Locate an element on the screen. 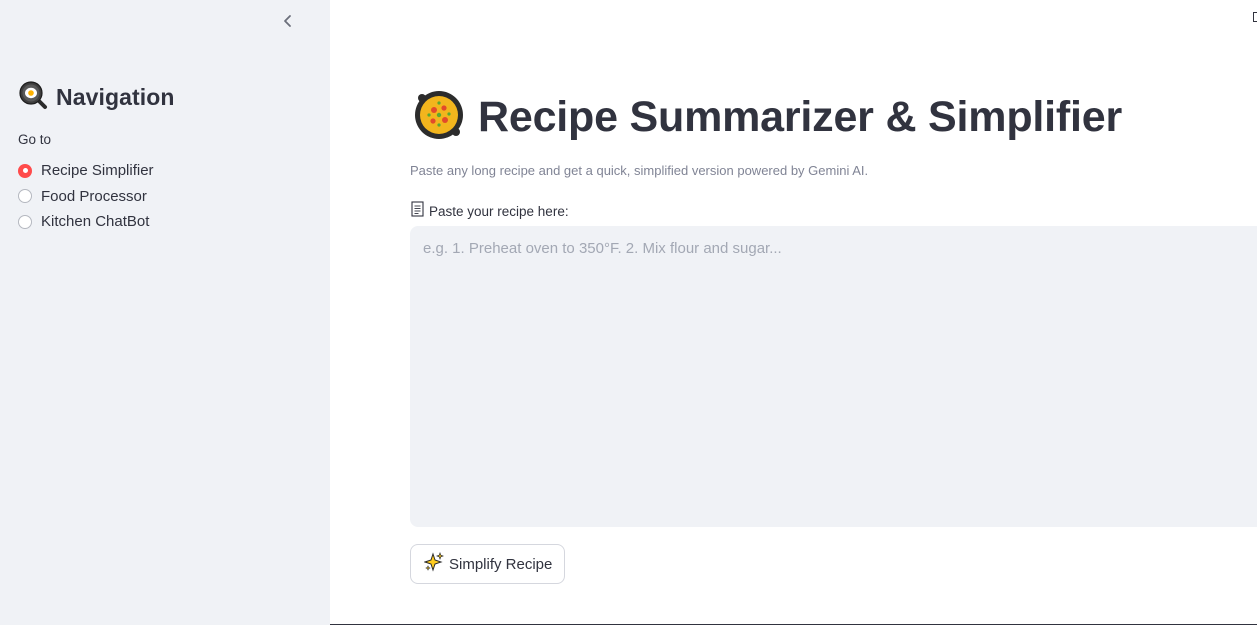 This screenshot has width=1257, height=625. radio-option-food-processor: Food Processor is located at coordinates (86, 197).